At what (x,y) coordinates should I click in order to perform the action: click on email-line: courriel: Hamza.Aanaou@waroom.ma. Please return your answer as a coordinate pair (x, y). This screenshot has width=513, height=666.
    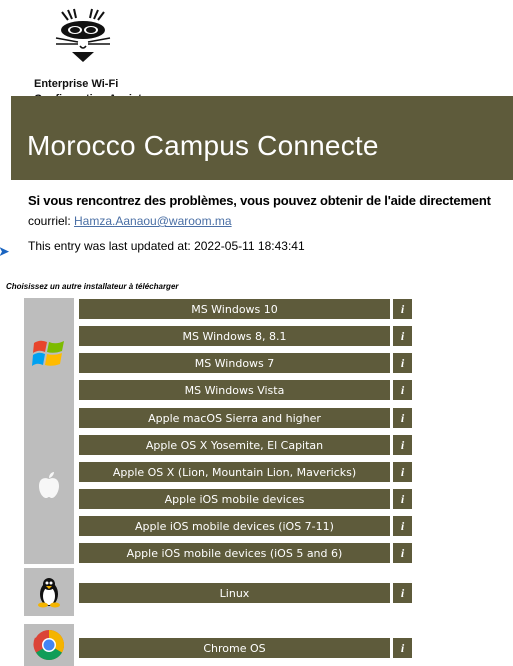
    Looking at the image, I should click on (130, 221).